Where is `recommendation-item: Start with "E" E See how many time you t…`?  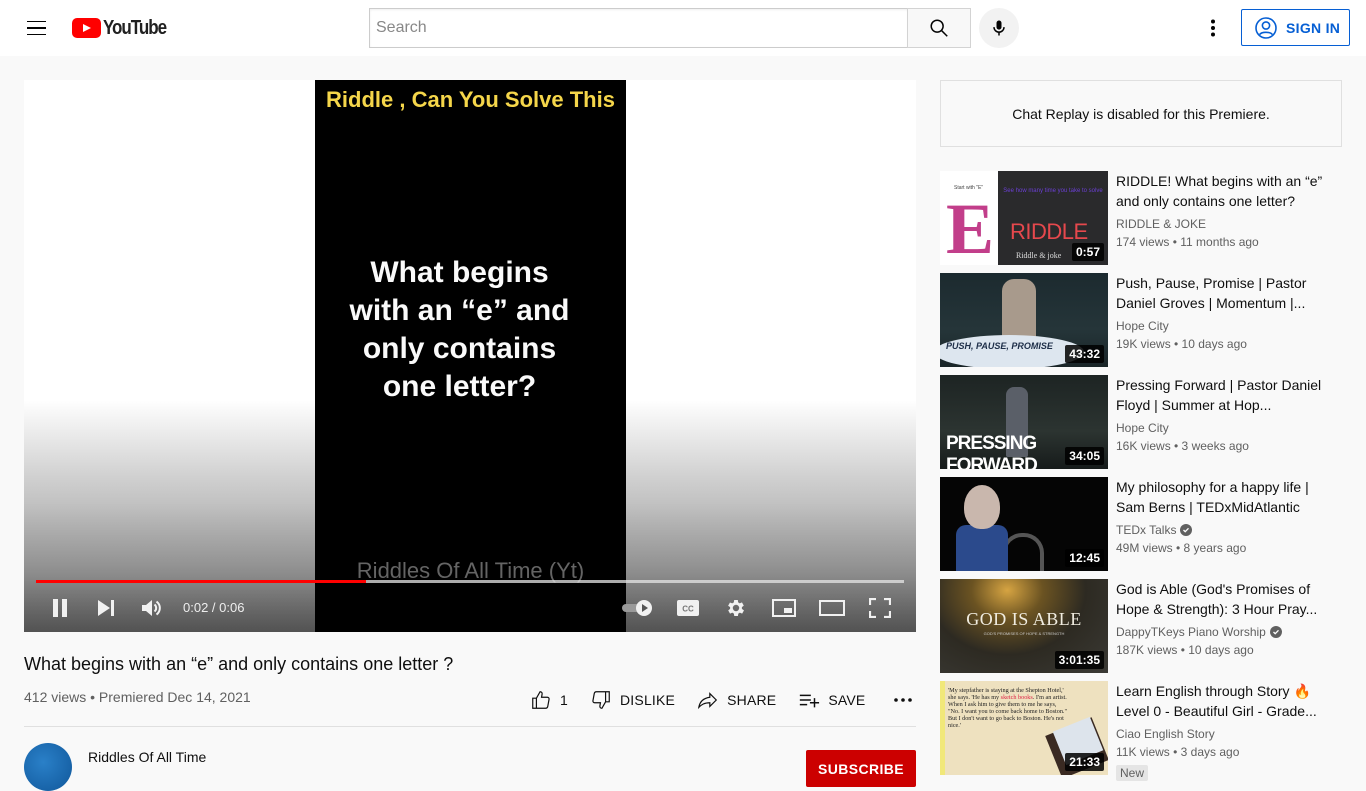 recommendation-item: Start with "E" E See how many time you t… is located at coordinates (1141, 218).